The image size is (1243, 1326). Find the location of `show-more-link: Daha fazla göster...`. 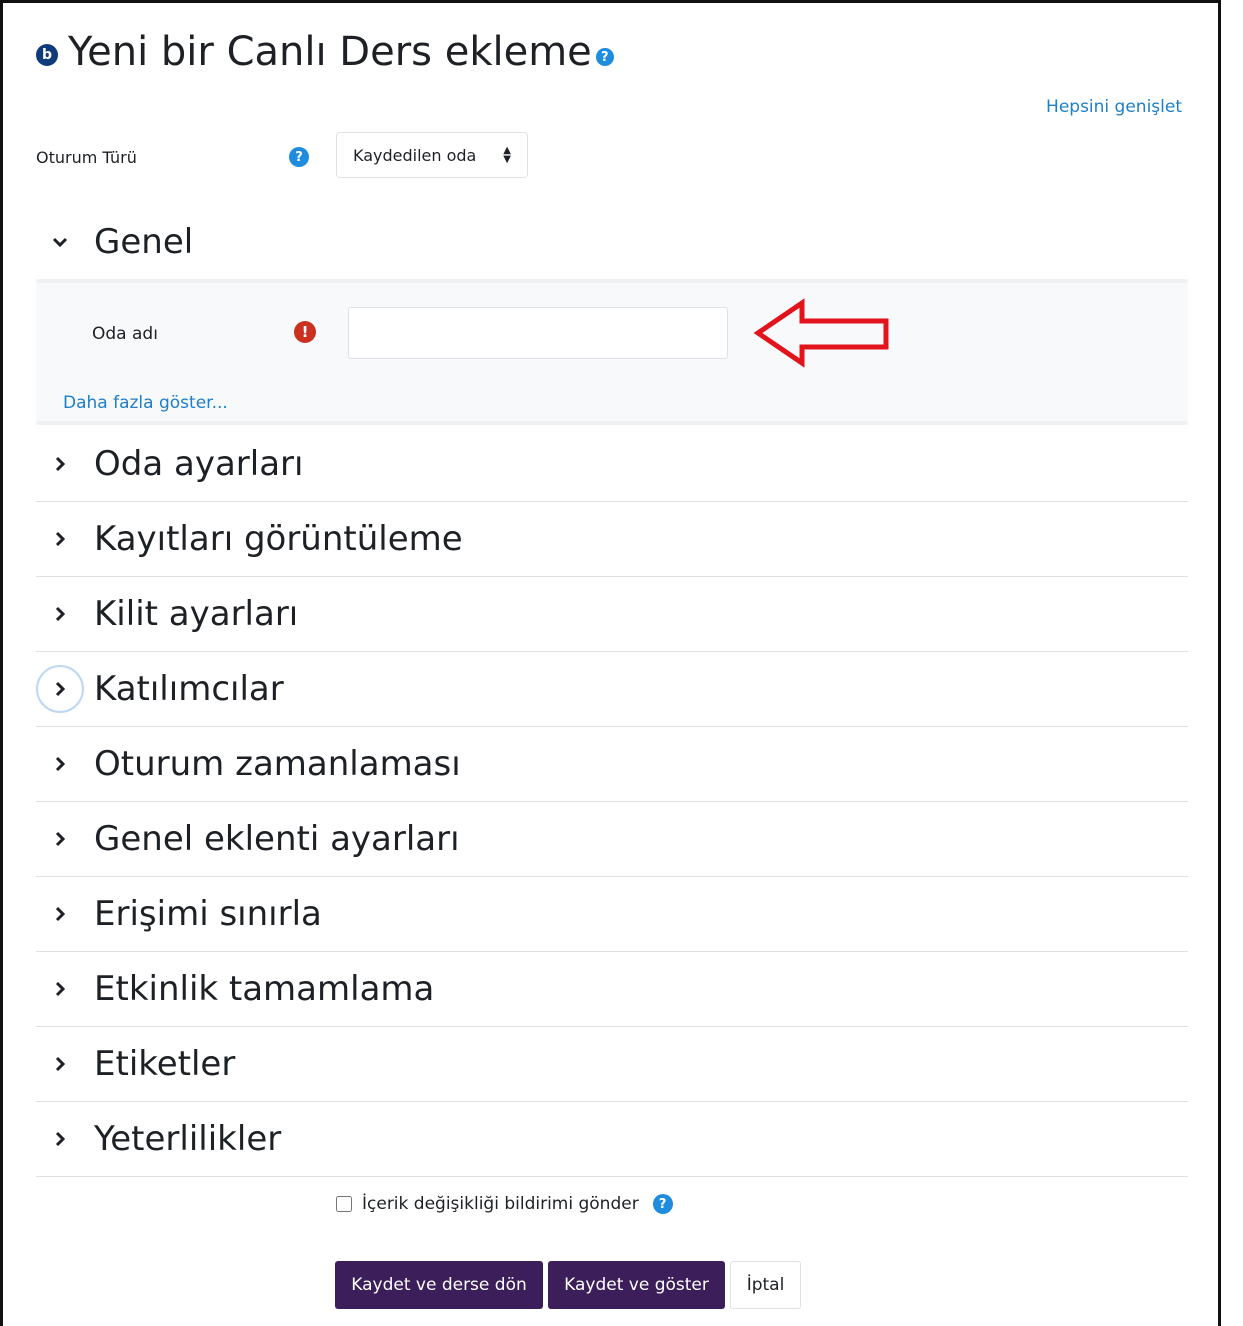

show-more-link: Daha fazla göster... is located at coordinates (145, 403).